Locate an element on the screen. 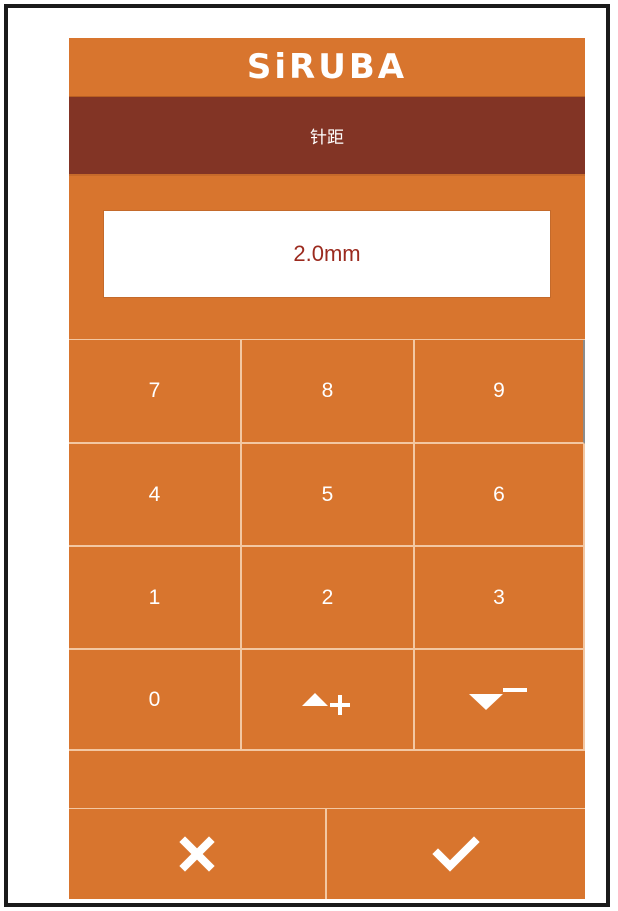 The width and height of the screenshot is (618, 911). key-2-label: 2 is located at coordinates (327, 597).